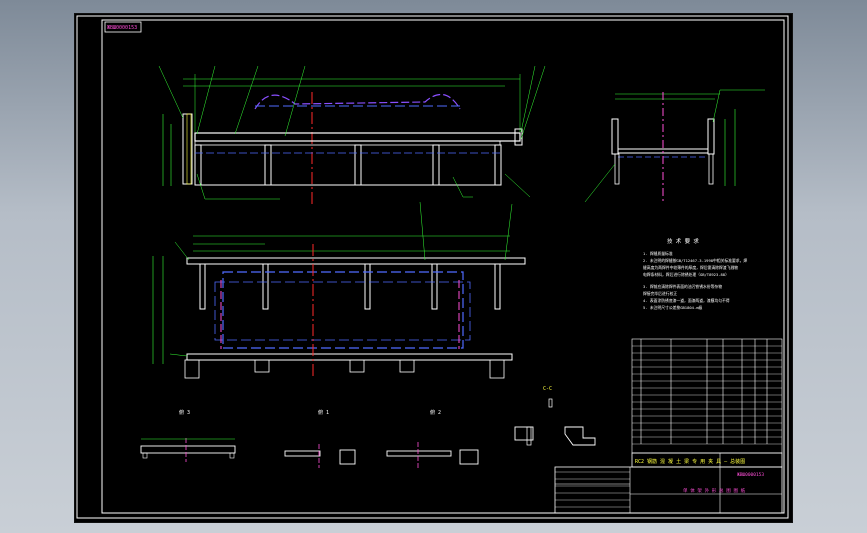  I want to click on front-view, so click(352, 134).